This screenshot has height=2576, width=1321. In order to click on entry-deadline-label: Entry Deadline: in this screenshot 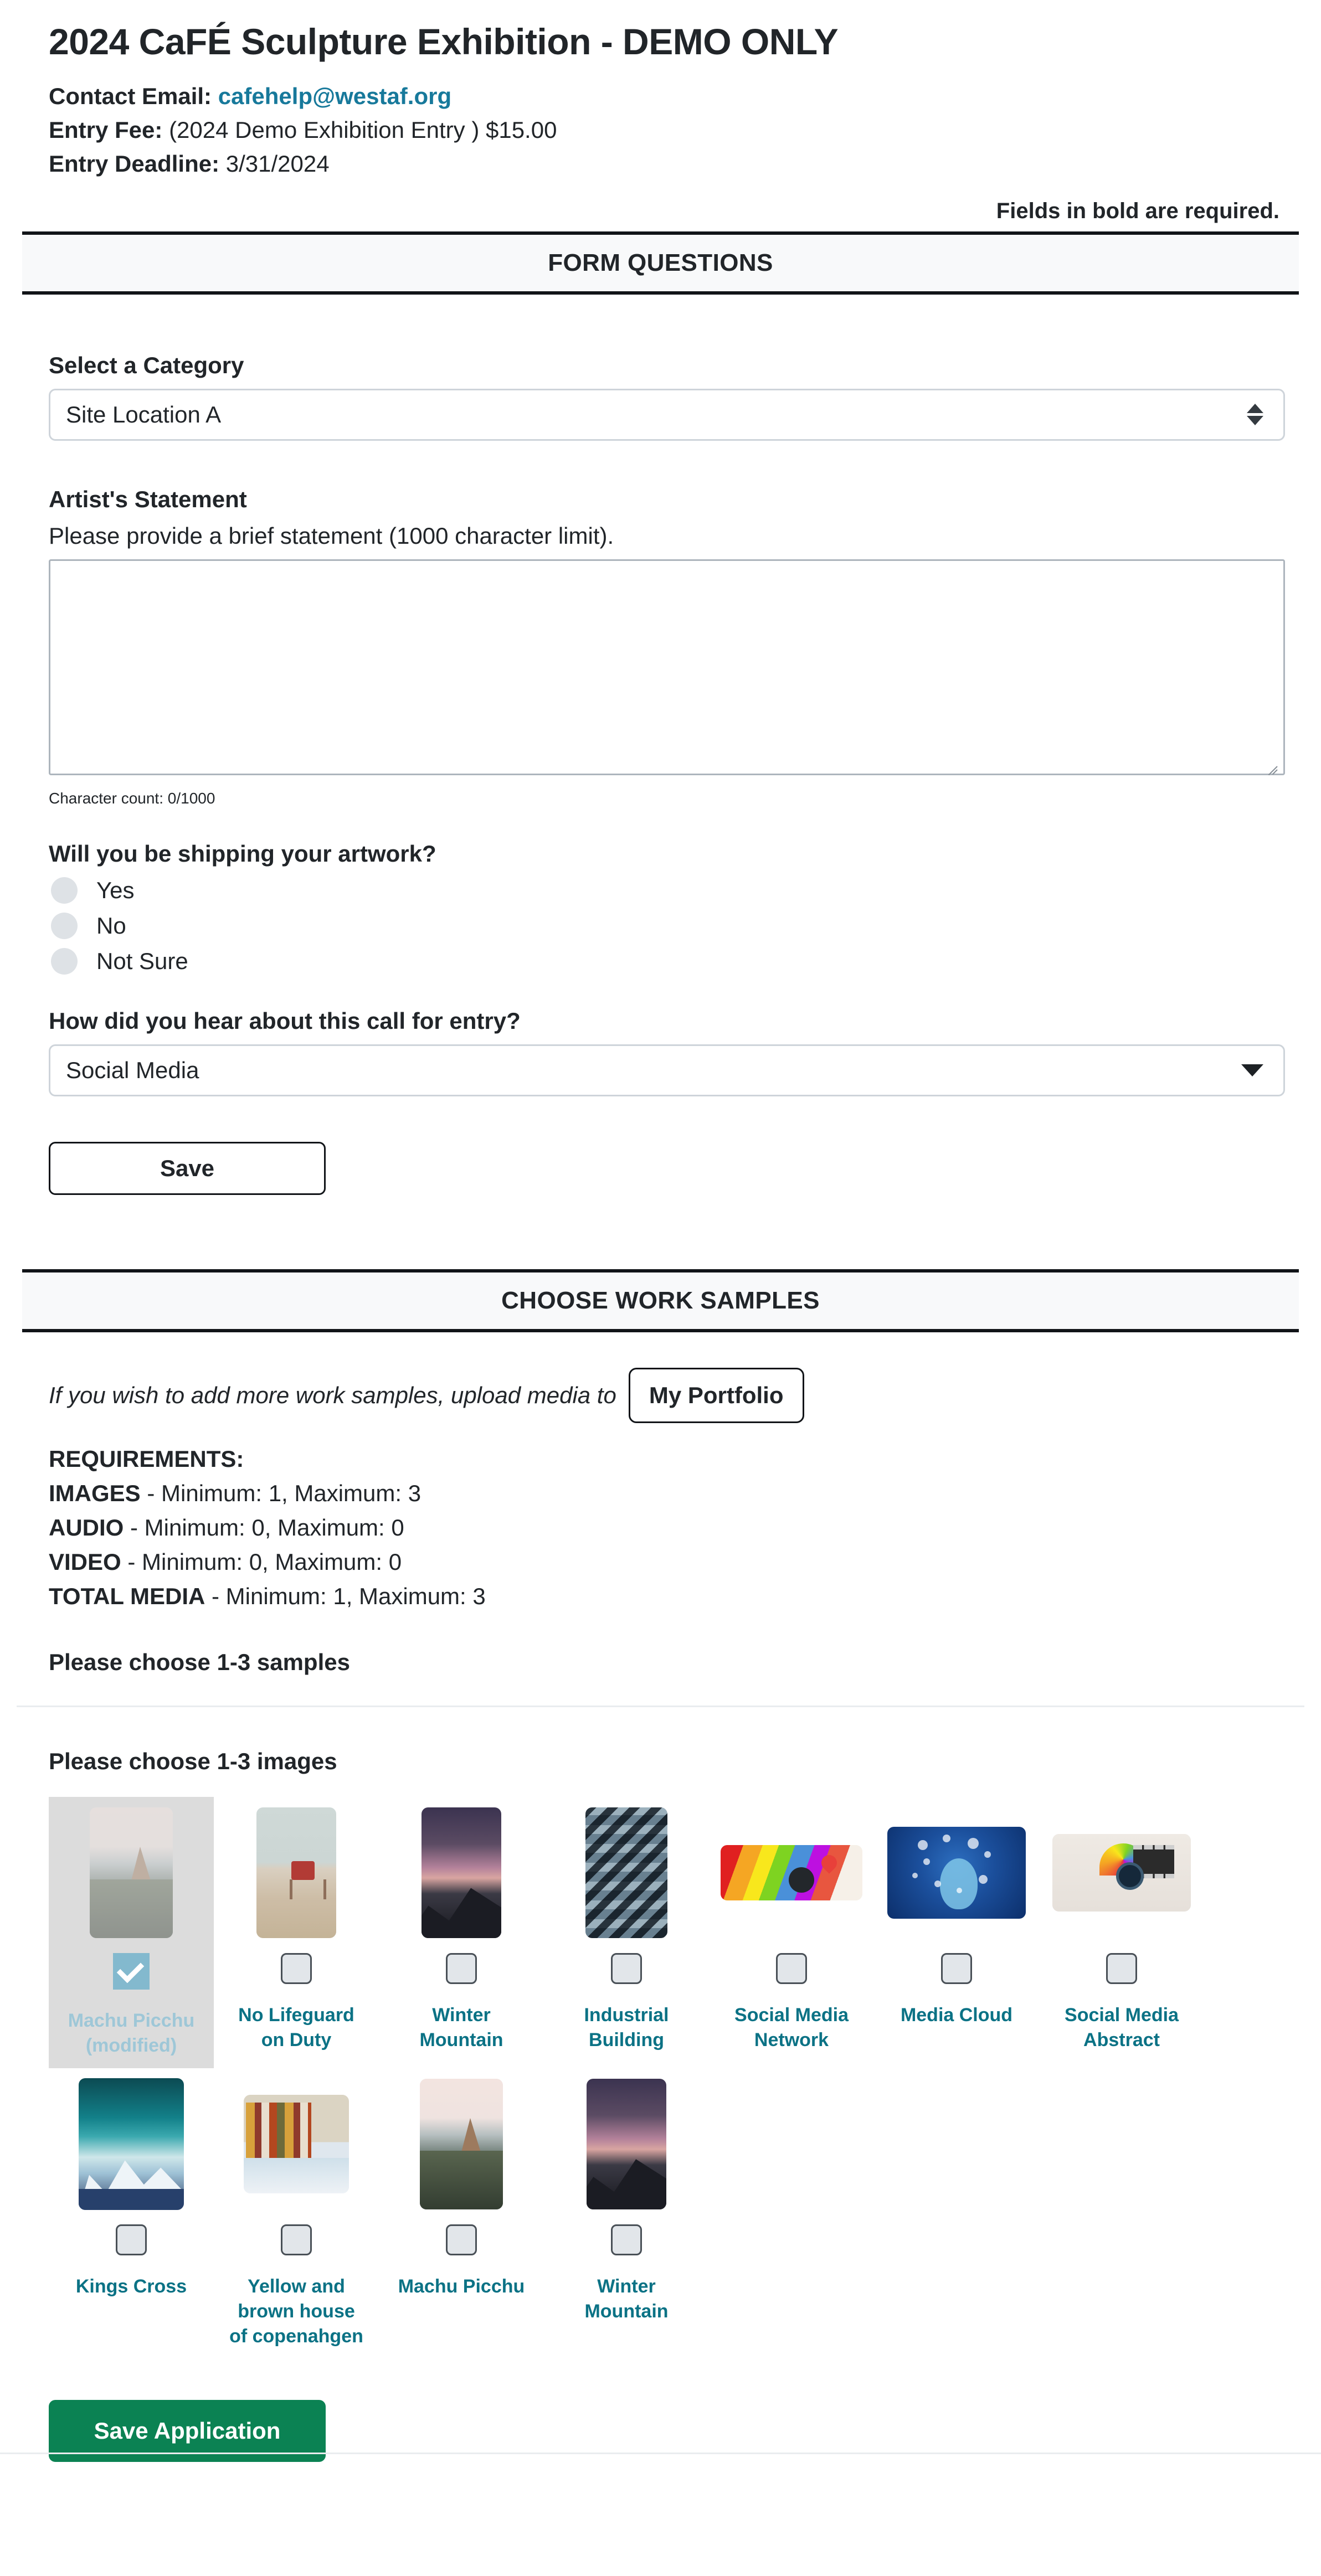, I will do `click(134, 163)`.